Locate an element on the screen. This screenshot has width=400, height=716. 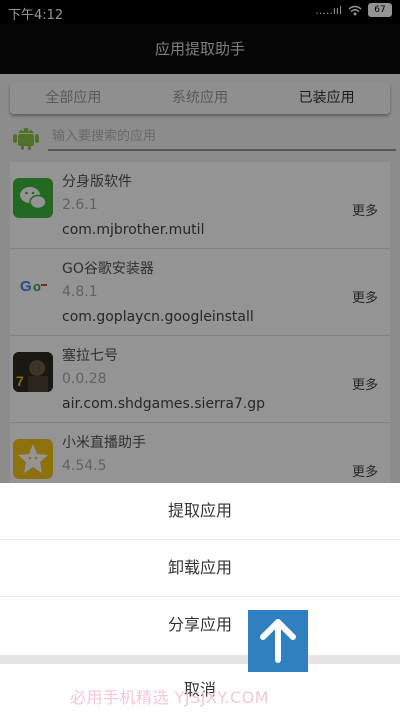
uninstall-app-button: 卸载应用 is located at coordinates (200, 568).